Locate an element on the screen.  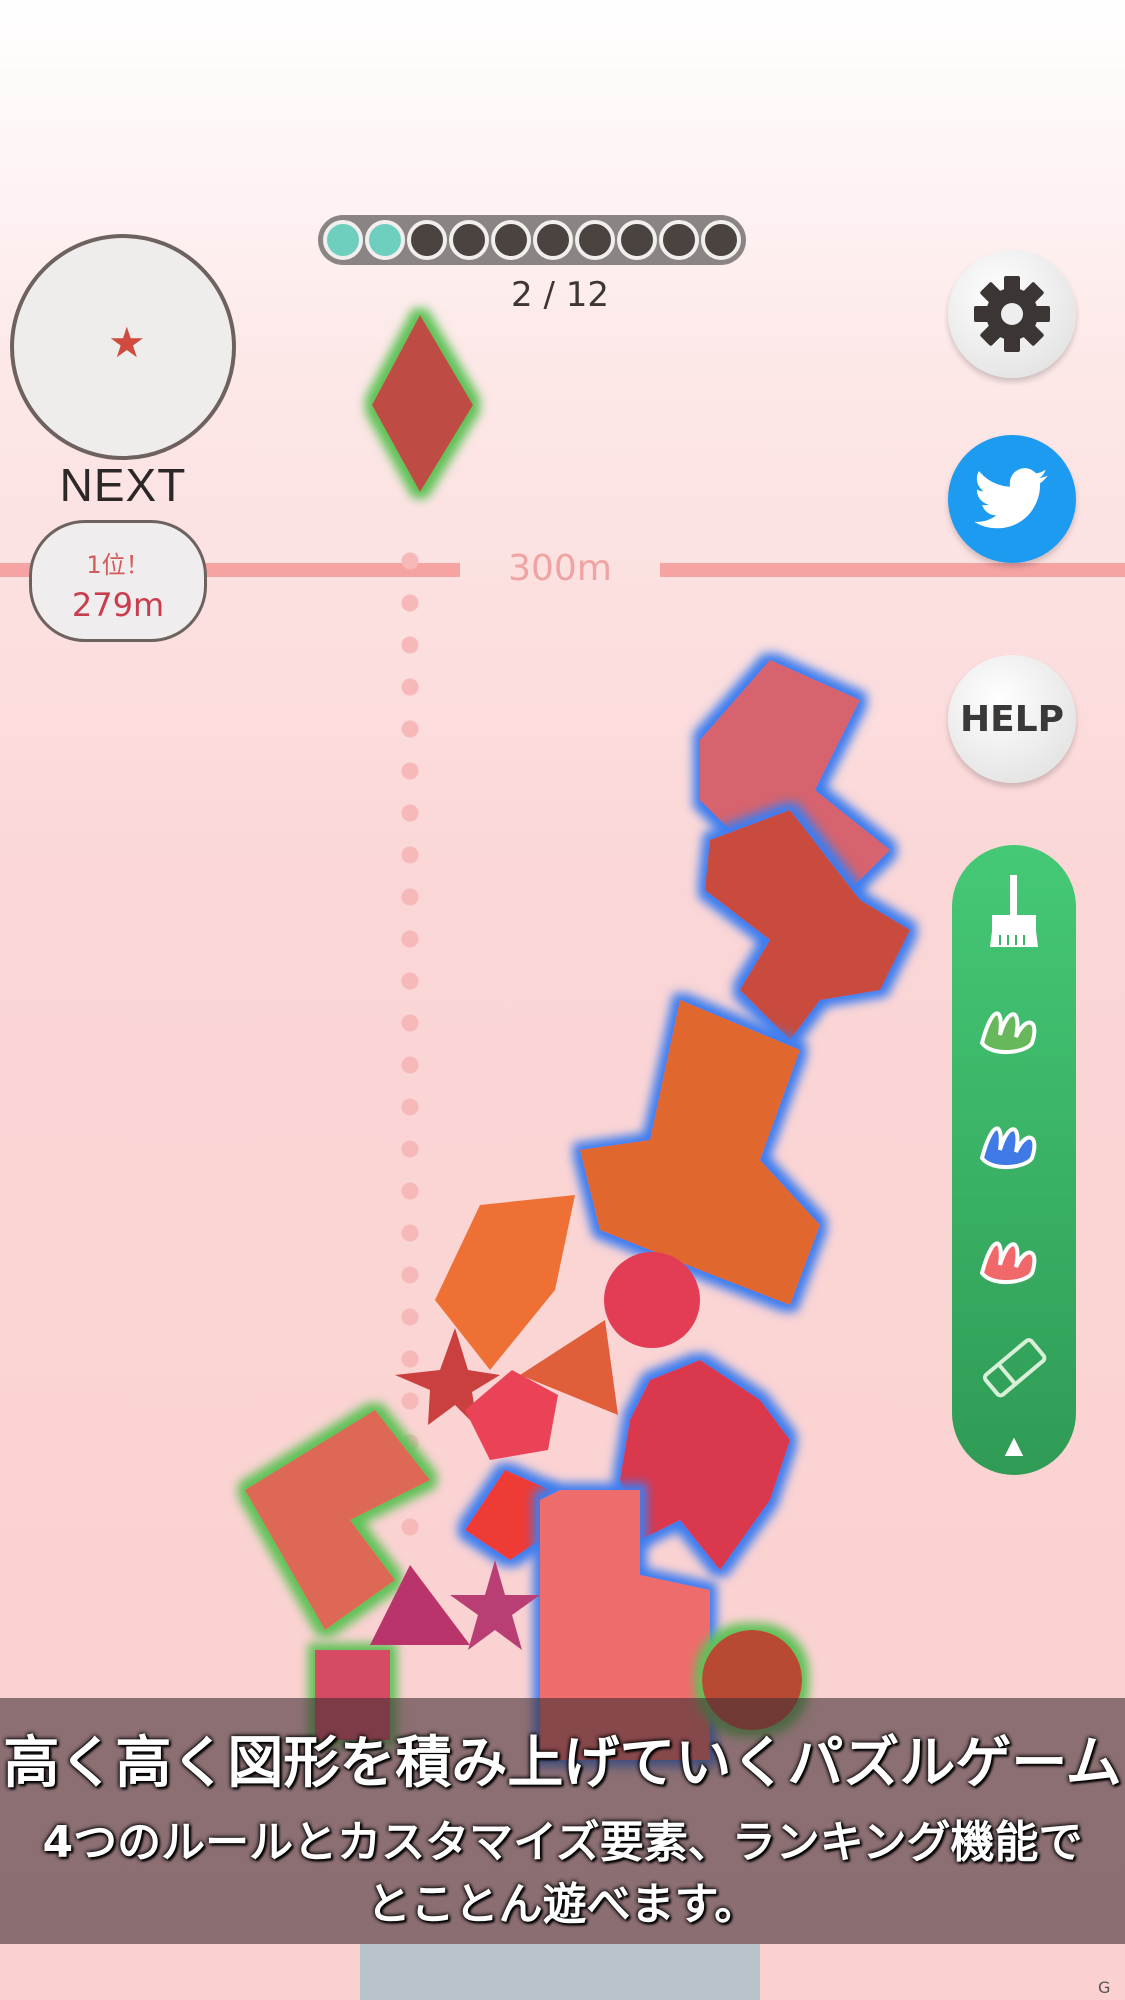
eraser-icon is located at coordinates (1014, 1367).